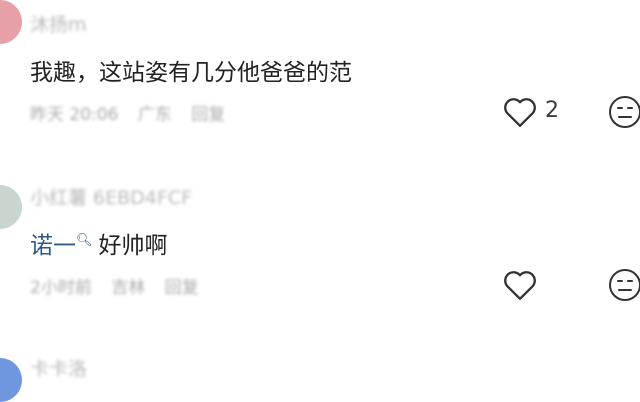 This screenshot has width=640, height=402. I want to click on comment-location: 吉林, so click(128, 288).